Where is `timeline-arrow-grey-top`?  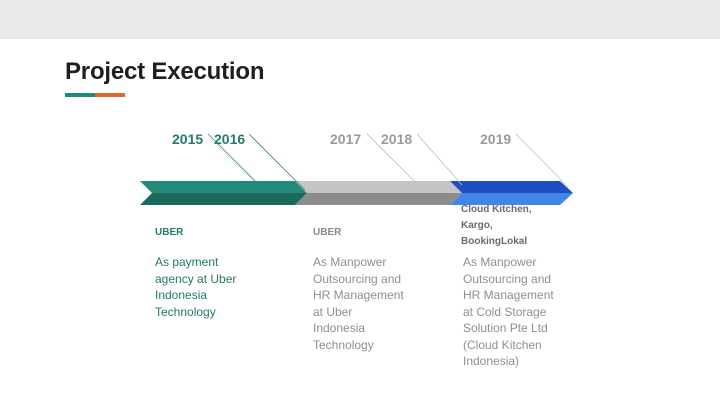
timeline-arrow-grey-top is located at coordinates (378, 187).